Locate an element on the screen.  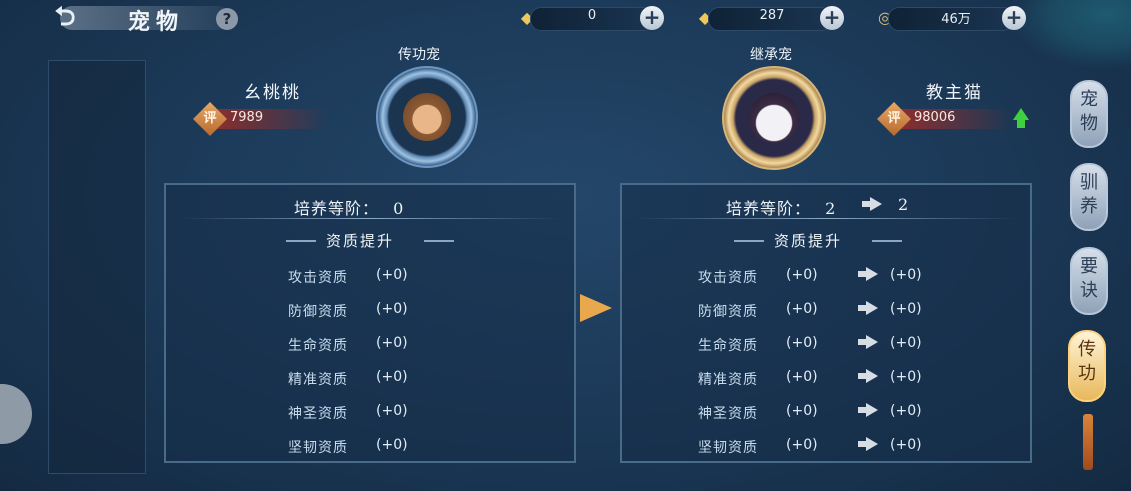
resource-value: 0 is located at coordinates (592, 15).